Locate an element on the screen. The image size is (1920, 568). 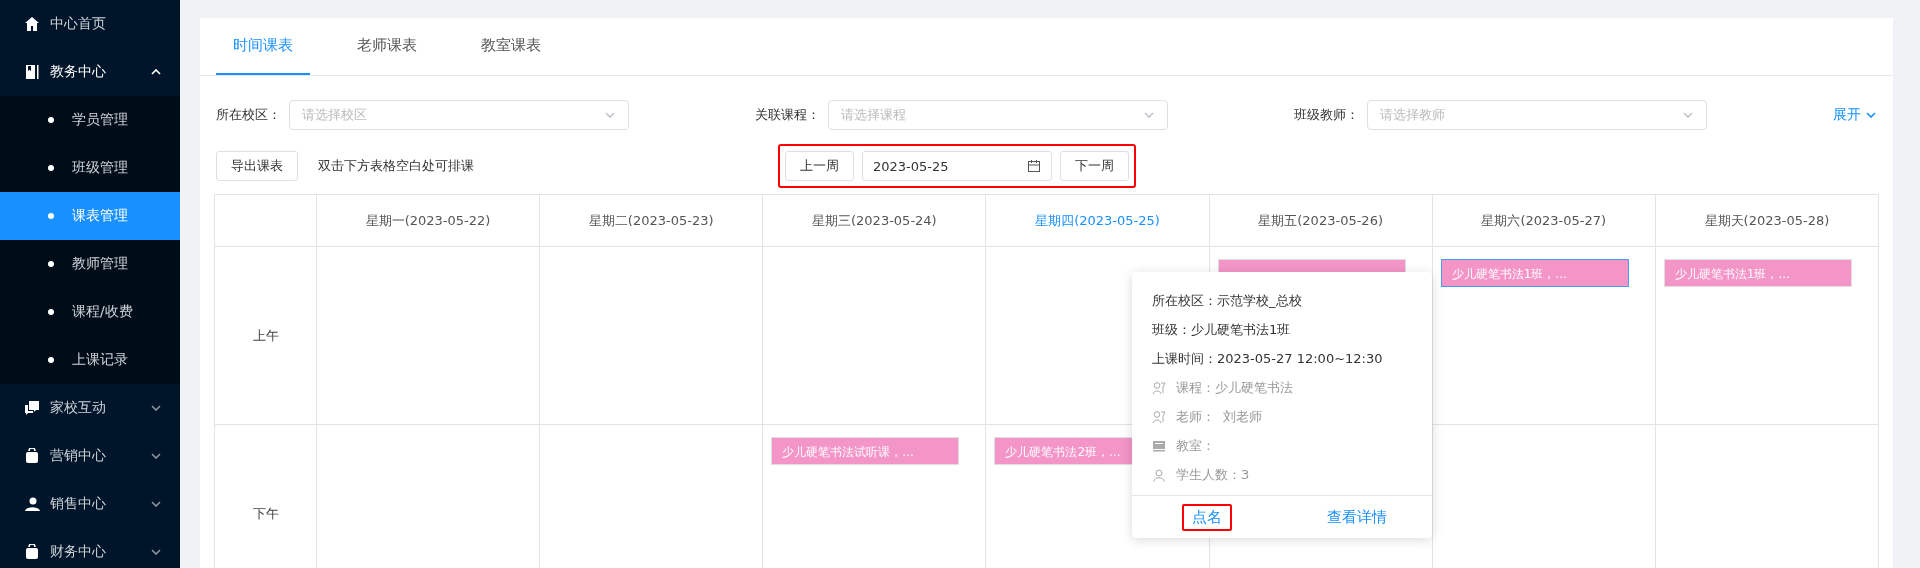
calendar-icon is located at coordinates (1034, 166).